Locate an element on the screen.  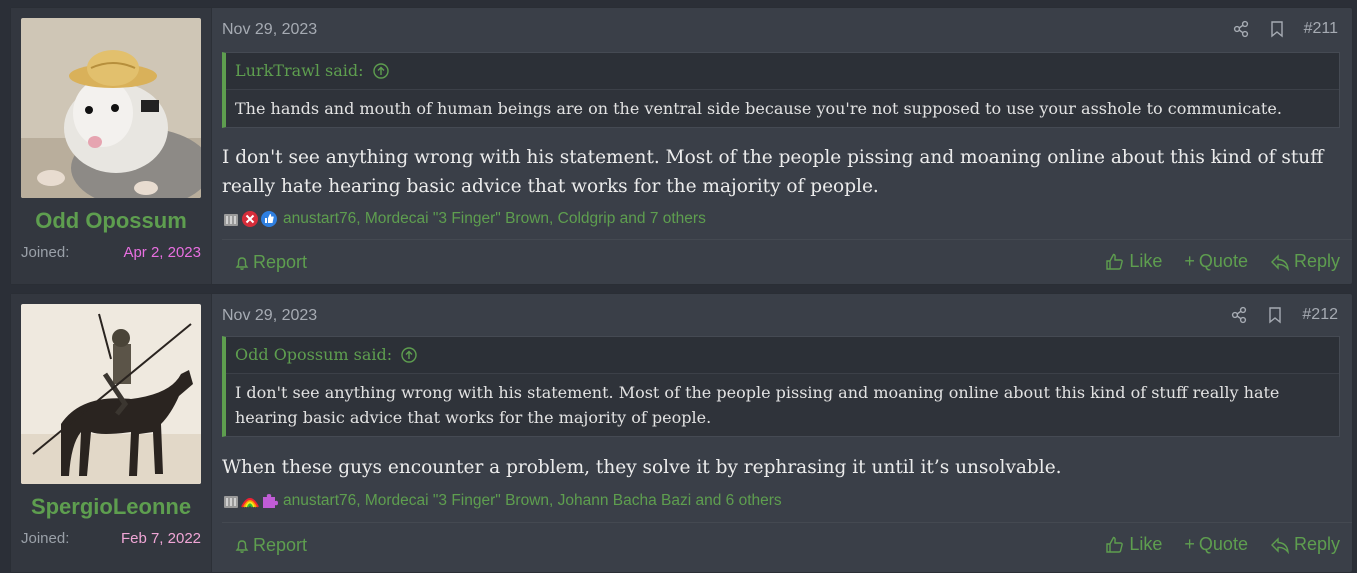
reaction-rainbow-icon is located at coordinates (250, 501).